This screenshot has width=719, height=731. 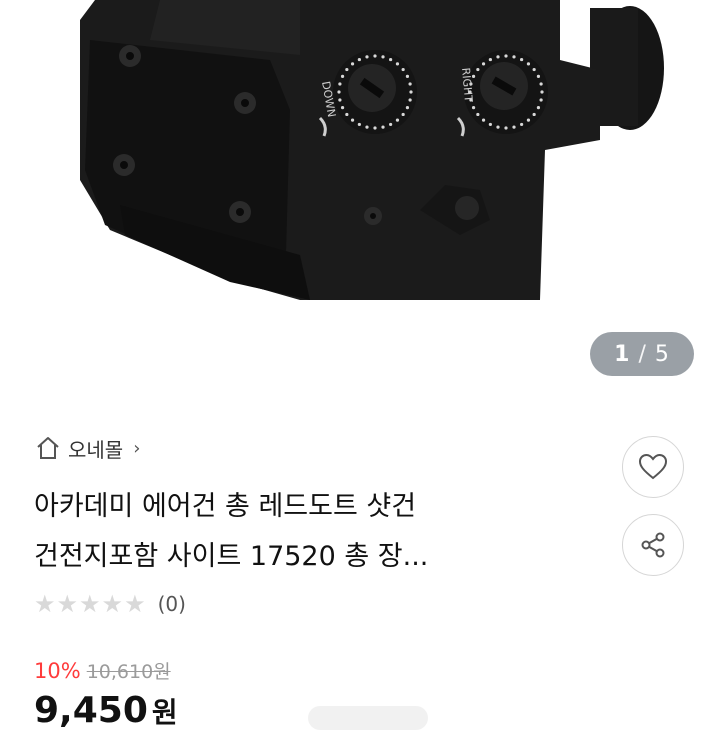 What do you see at coordinates (137, 448) in the screenshot?
I see `chevron-right-icon: ›` at bounding box center [137, 448].